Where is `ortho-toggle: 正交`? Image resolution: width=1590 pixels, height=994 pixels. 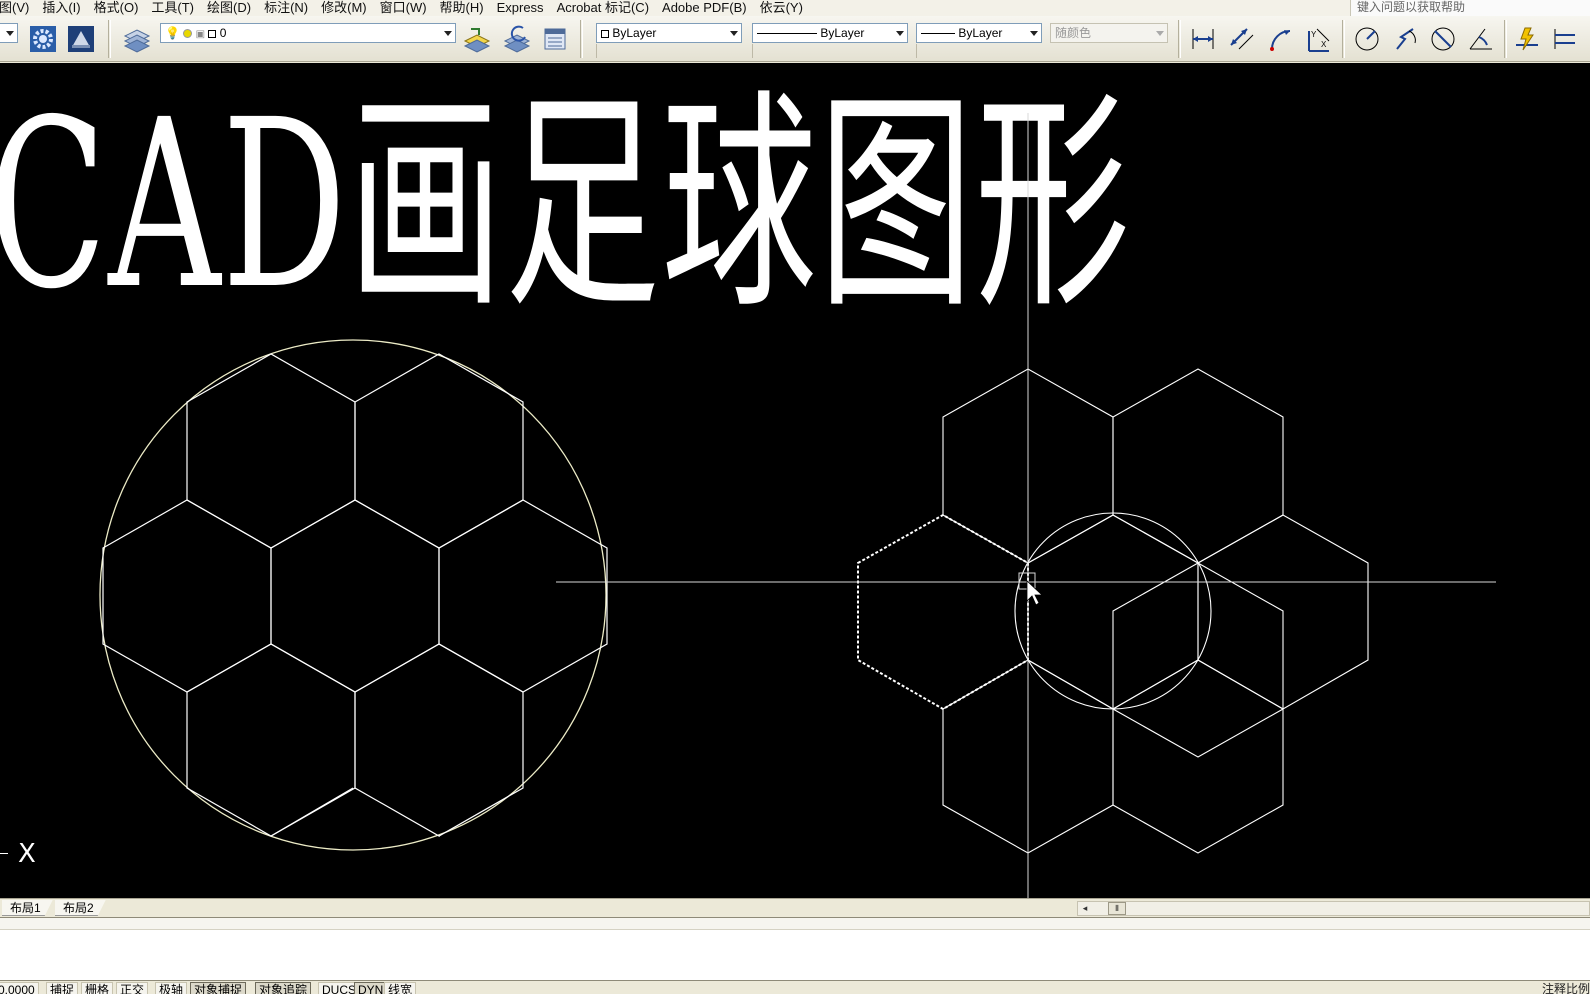
ortho-toggle: 正交 is located at coordinates (132, 988).